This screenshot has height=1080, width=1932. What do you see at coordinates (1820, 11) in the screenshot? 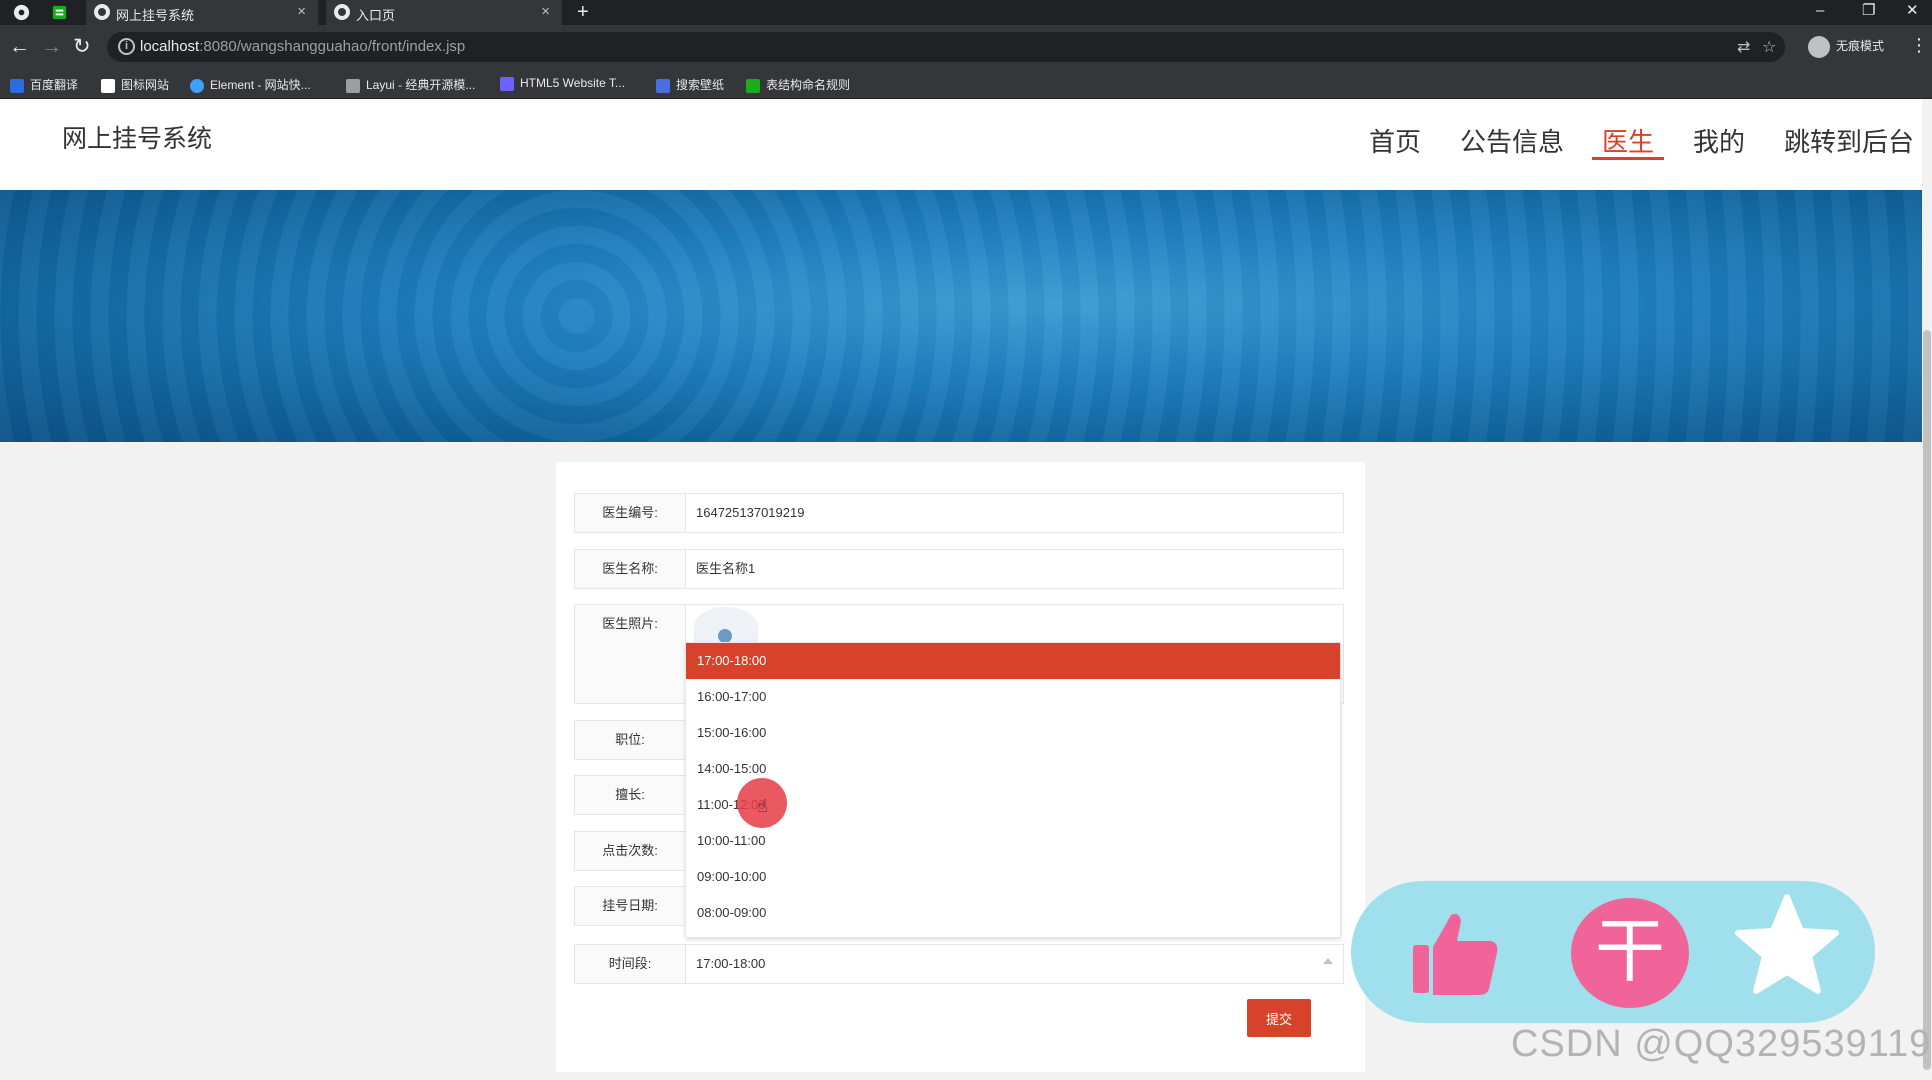
I see `minimize-button: –` at bounding box center [1820, 11].